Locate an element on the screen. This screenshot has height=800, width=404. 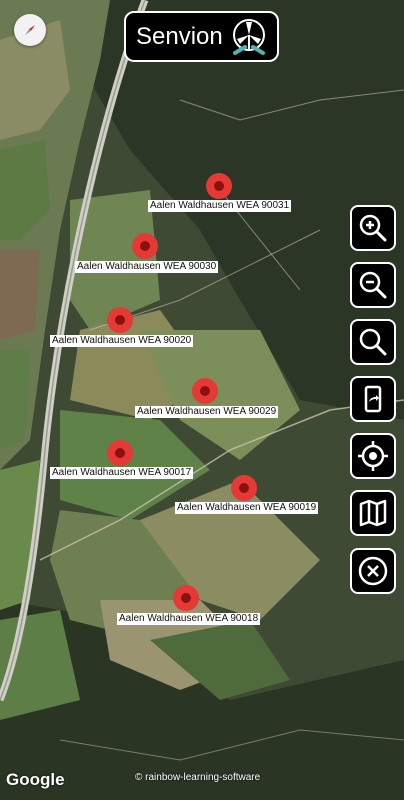
share-phone-icon is located at coordinates (373, 399).